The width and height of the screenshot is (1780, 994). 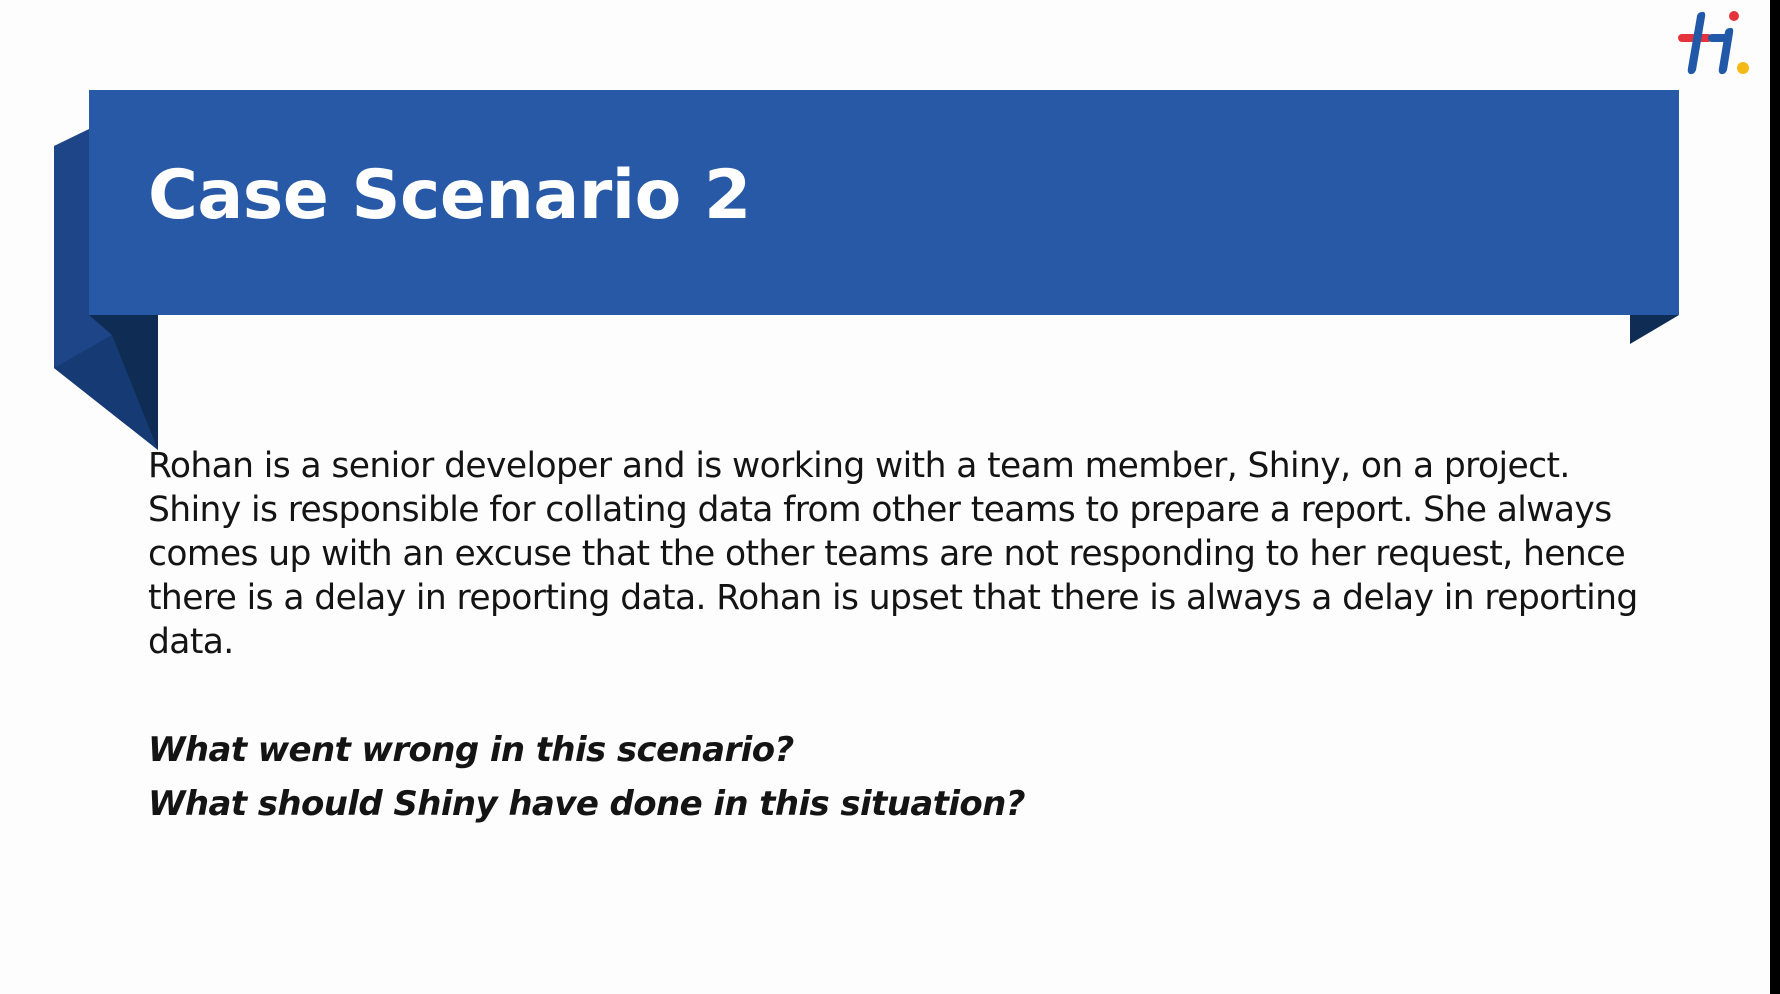 What do you see at coordinates (1654, 329) in the screenshot?
I see `ribbon-right-tail` at bounding box center [1654, 329].